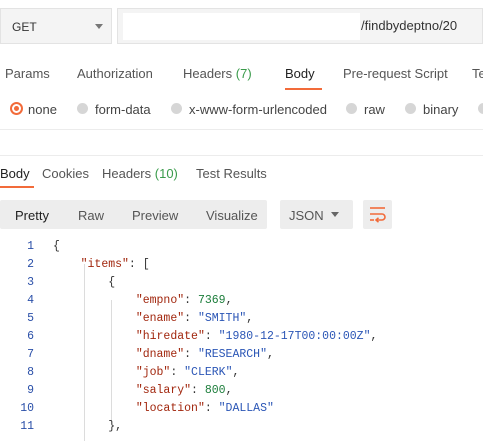  What do you see at coordinates (374, 109) in the screenshot?
I see `radio-raw-label: raw` at bounding box center [374, 109].